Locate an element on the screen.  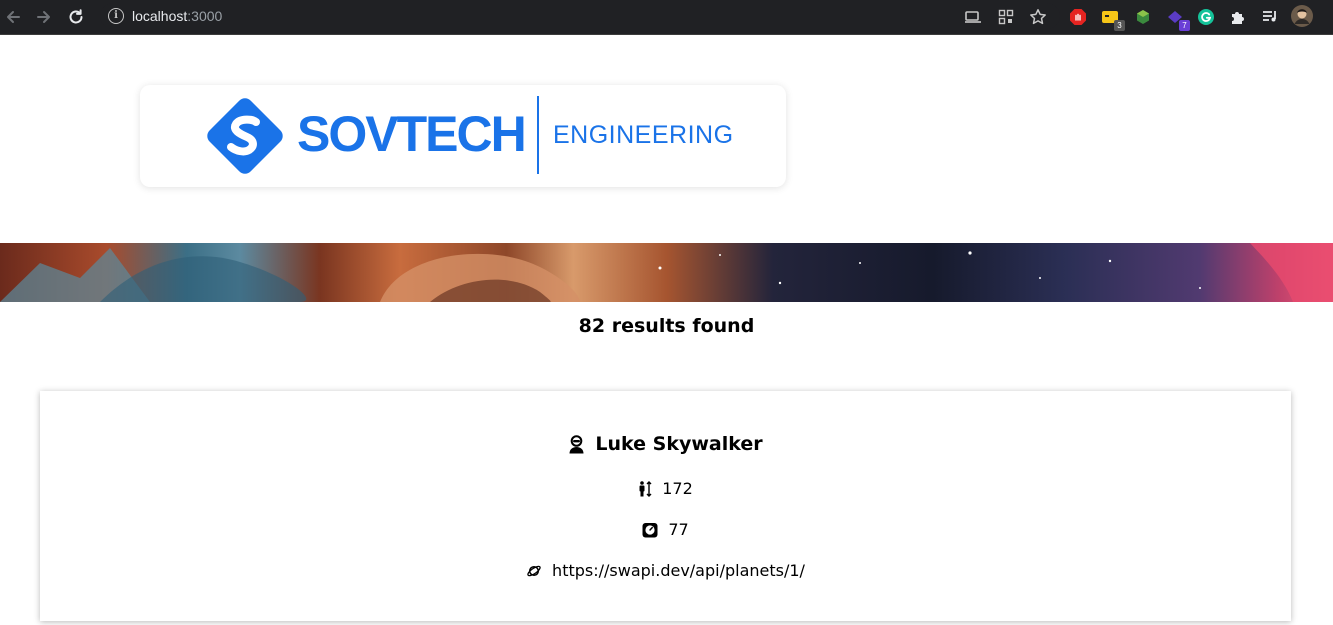
cast-icon is located at coordinates (973, 17).